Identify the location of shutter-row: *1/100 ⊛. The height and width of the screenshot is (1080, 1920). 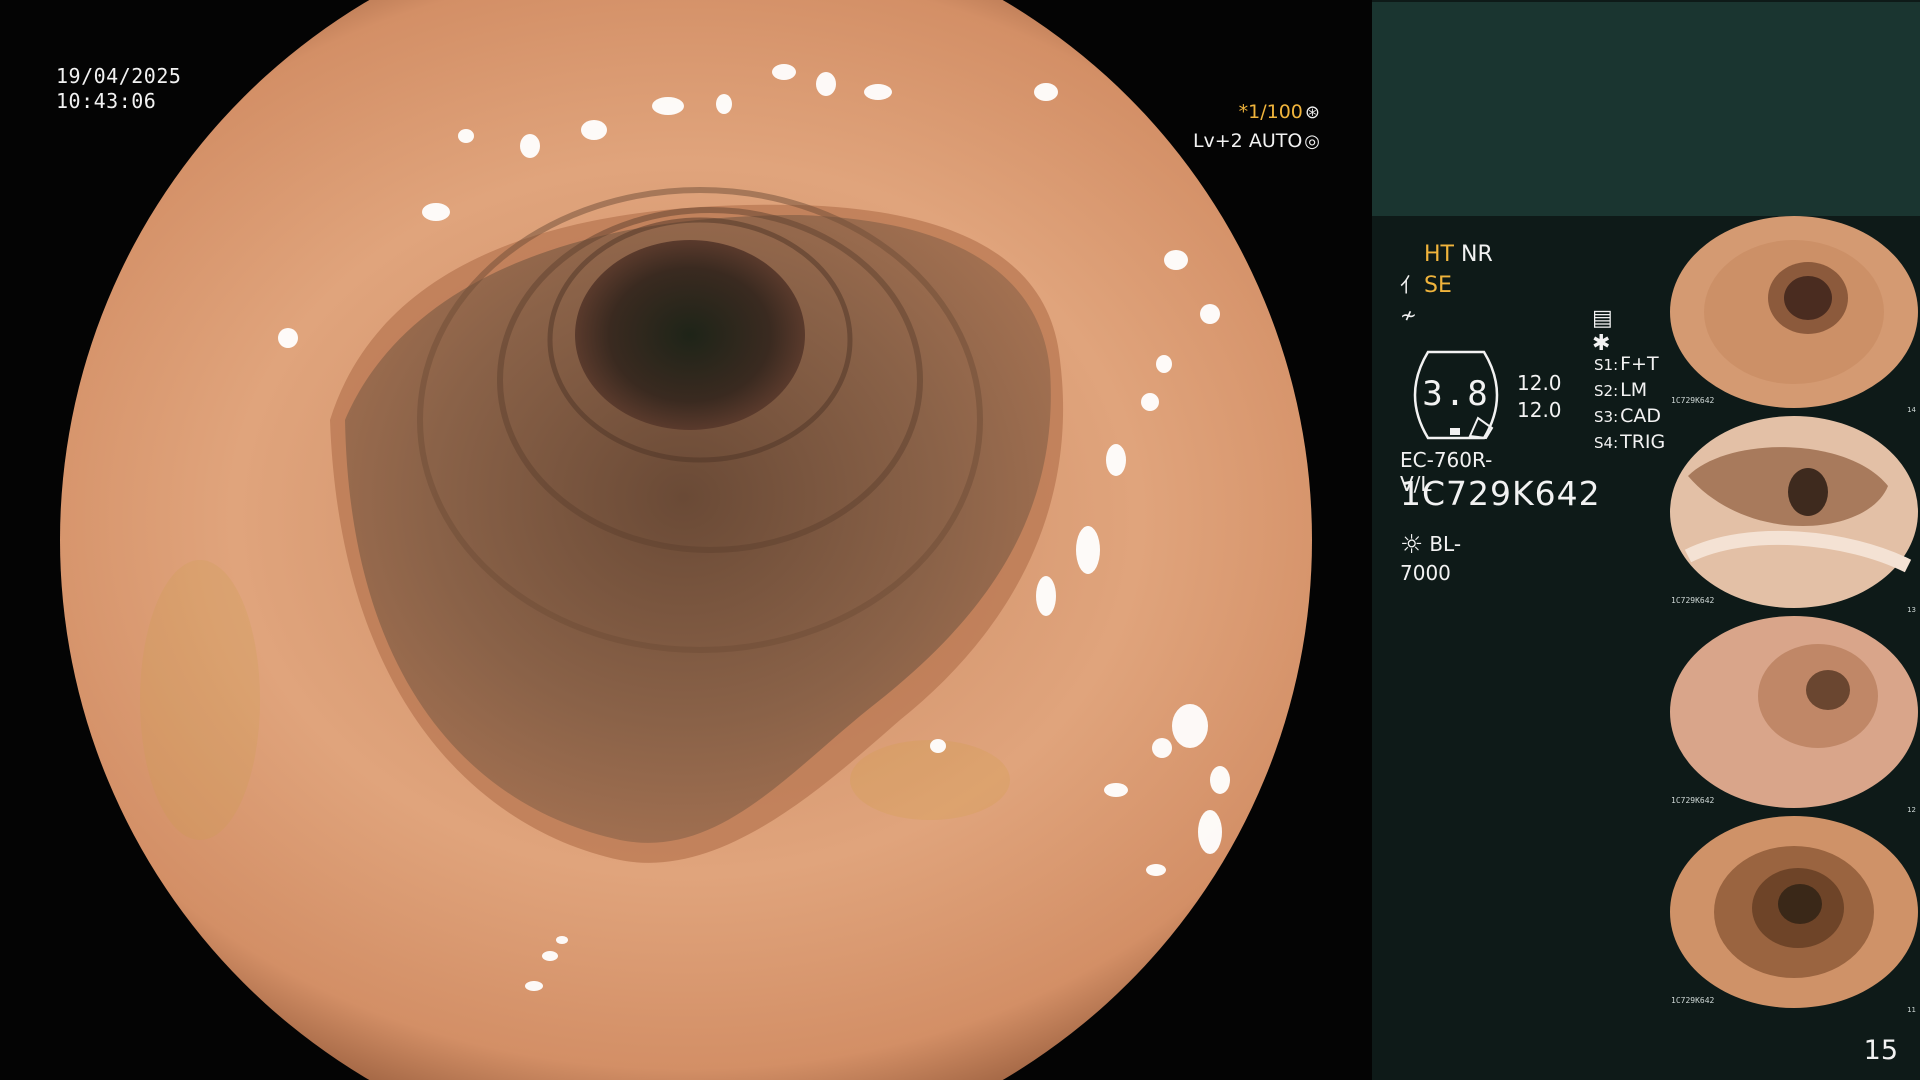
(1256, 112).